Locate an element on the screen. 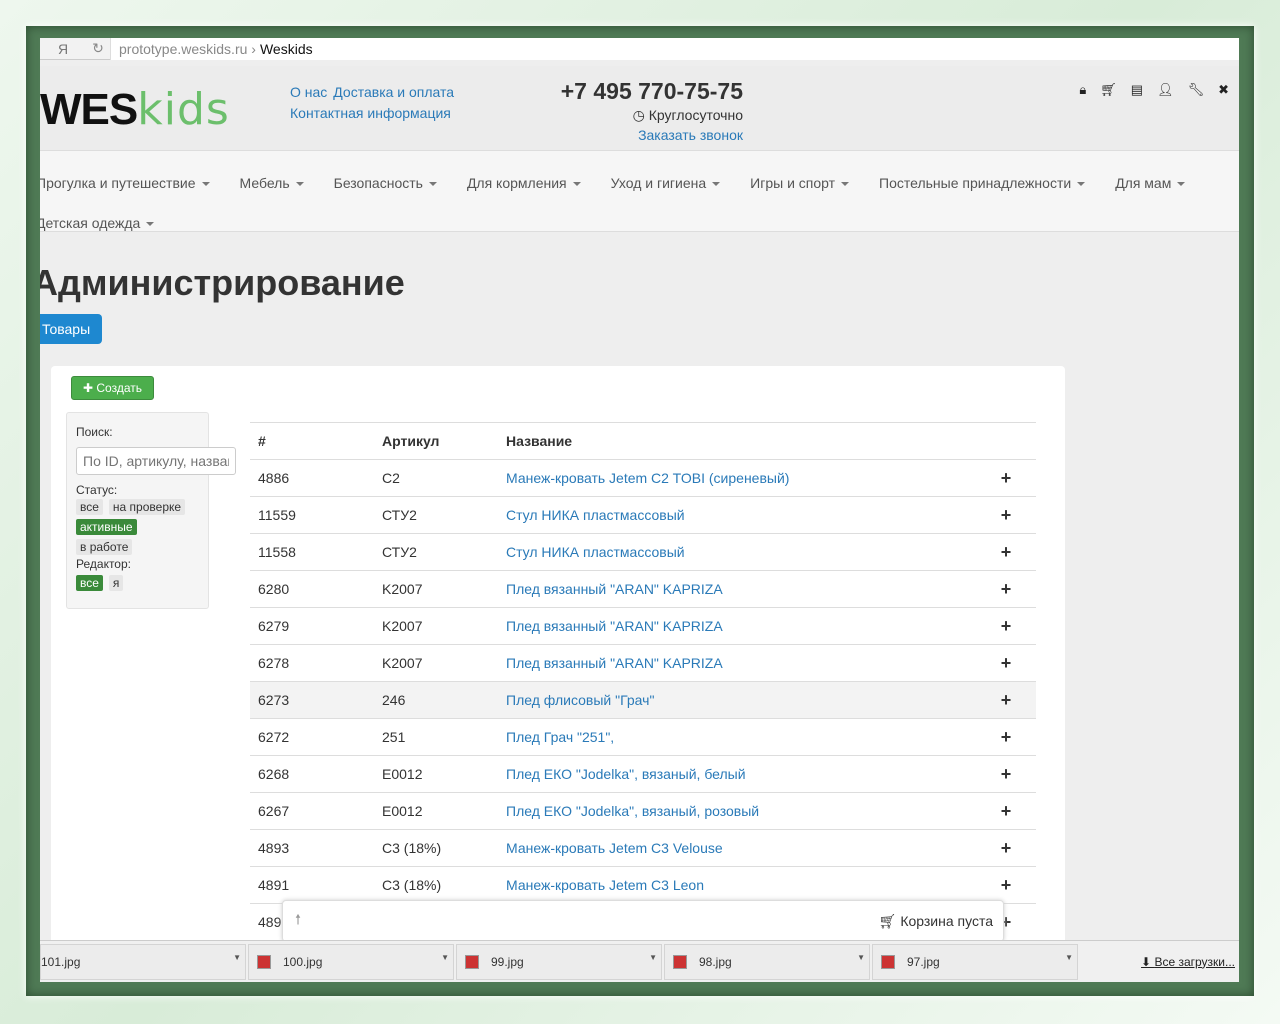 This screenshot has height=1024, width=1280. nav-feeding: Для кормления is located at coordinates (524, 183).